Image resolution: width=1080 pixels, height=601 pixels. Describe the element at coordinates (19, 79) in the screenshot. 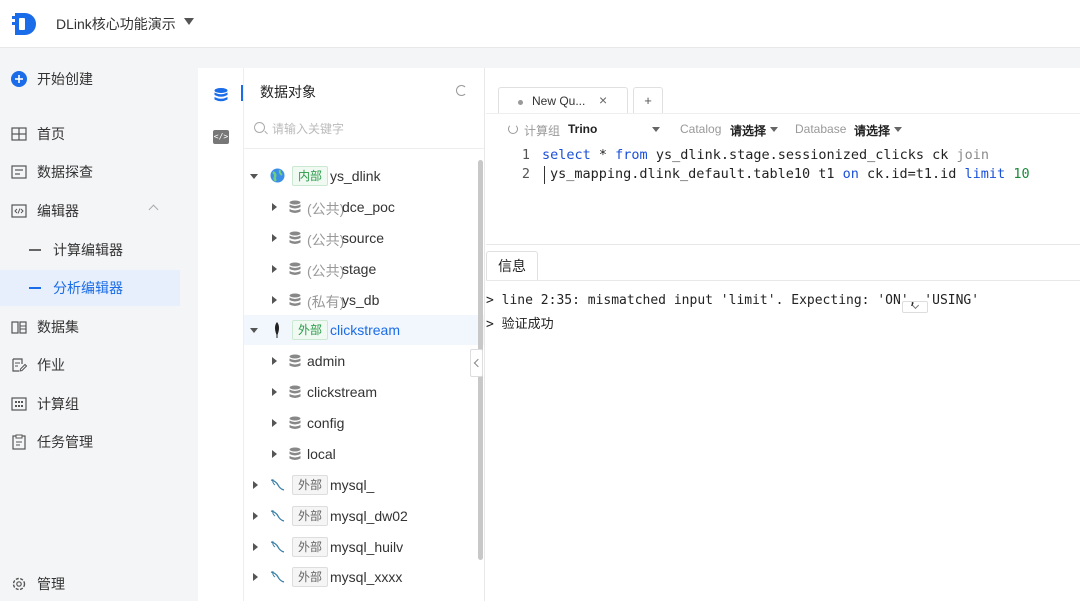

I see `plus-circle-icon` at that location.